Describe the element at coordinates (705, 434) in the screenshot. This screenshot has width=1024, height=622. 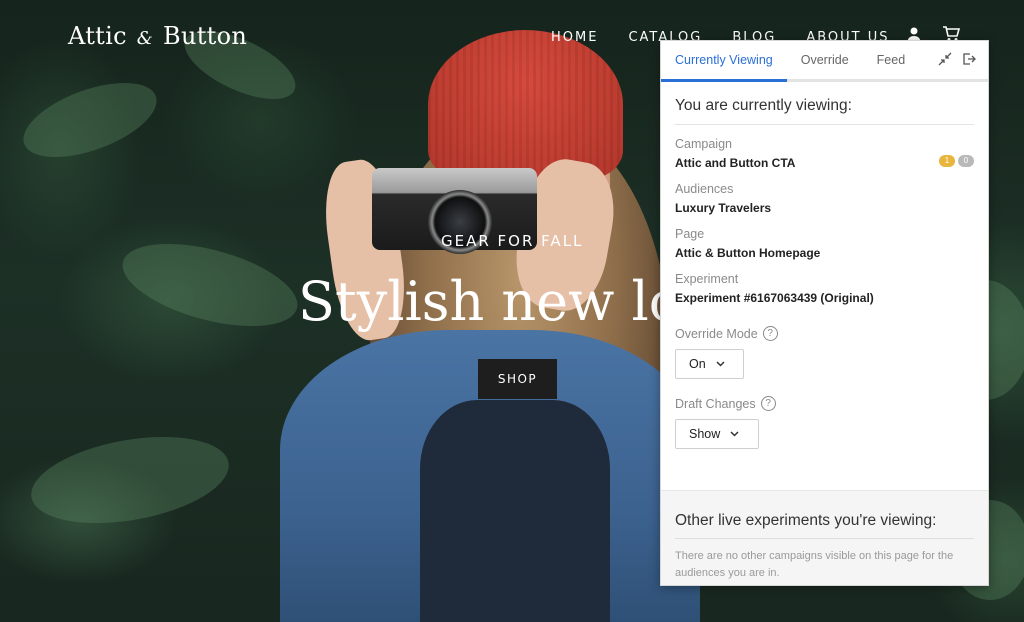
I see `draft-changes-value: Show` at that location.